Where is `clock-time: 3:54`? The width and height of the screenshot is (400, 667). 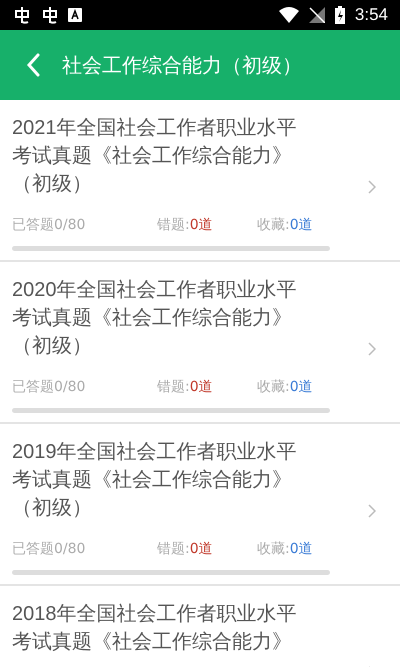 clock-time: 3:54 is located at coordinates (371, 15).